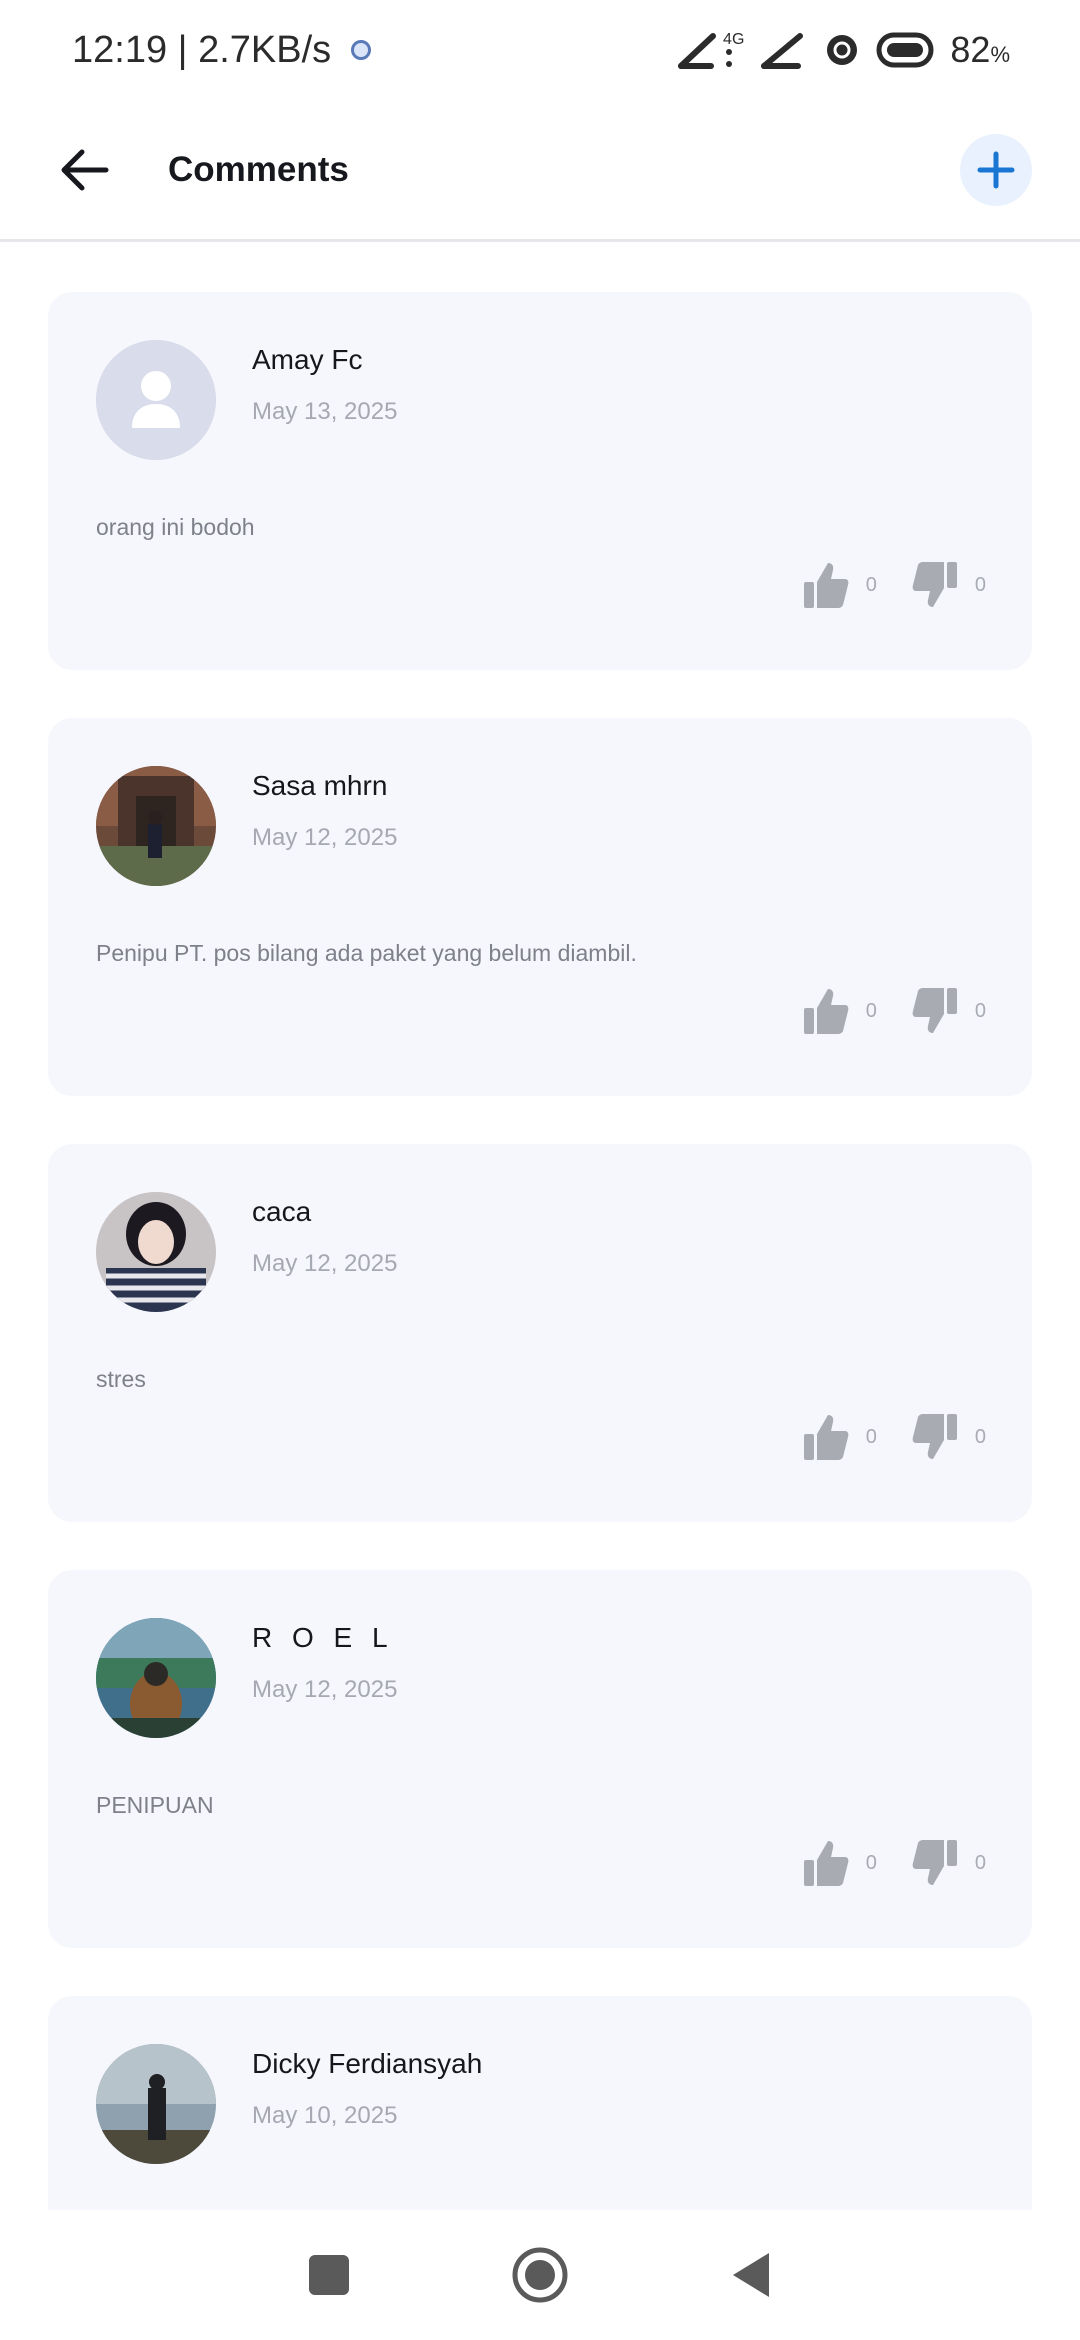  I want to click on comment-meta: caca May 12, 2025, so click(324, 1235).